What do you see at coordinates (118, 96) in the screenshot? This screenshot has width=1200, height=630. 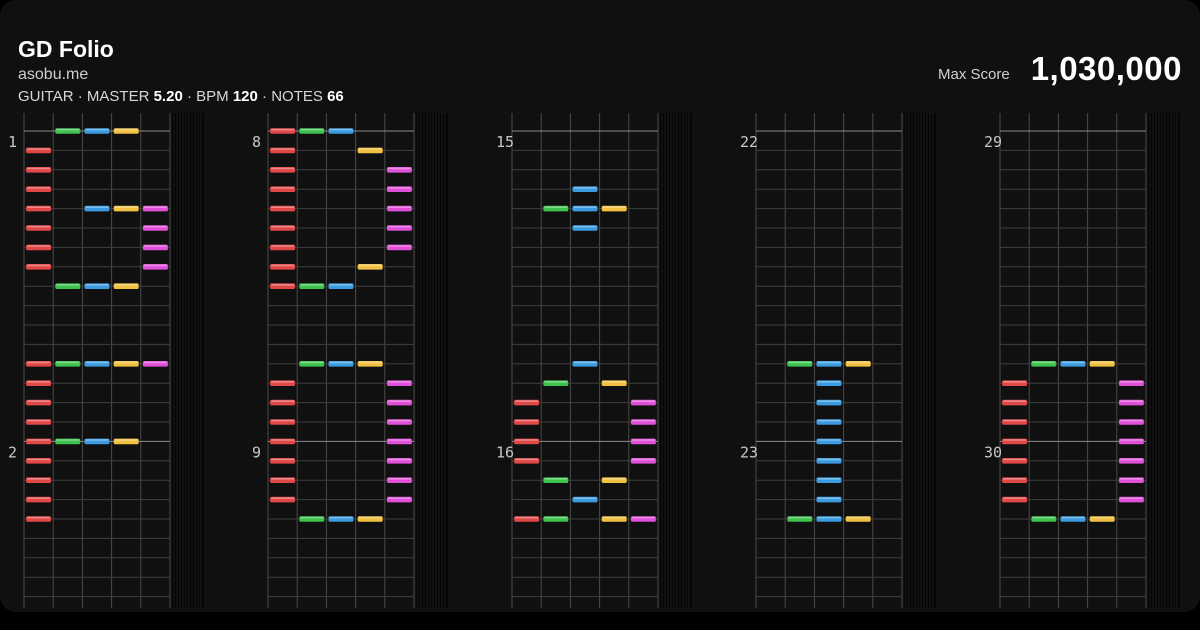 I see `difficulty-label: MASTER` at bounding box center [118, 96].